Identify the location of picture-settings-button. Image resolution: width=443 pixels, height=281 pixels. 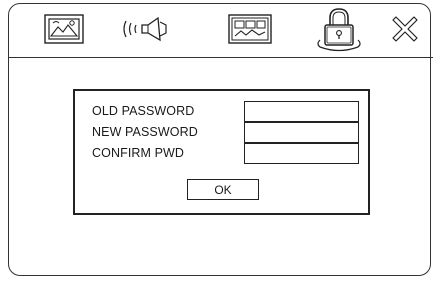
(64, 29).